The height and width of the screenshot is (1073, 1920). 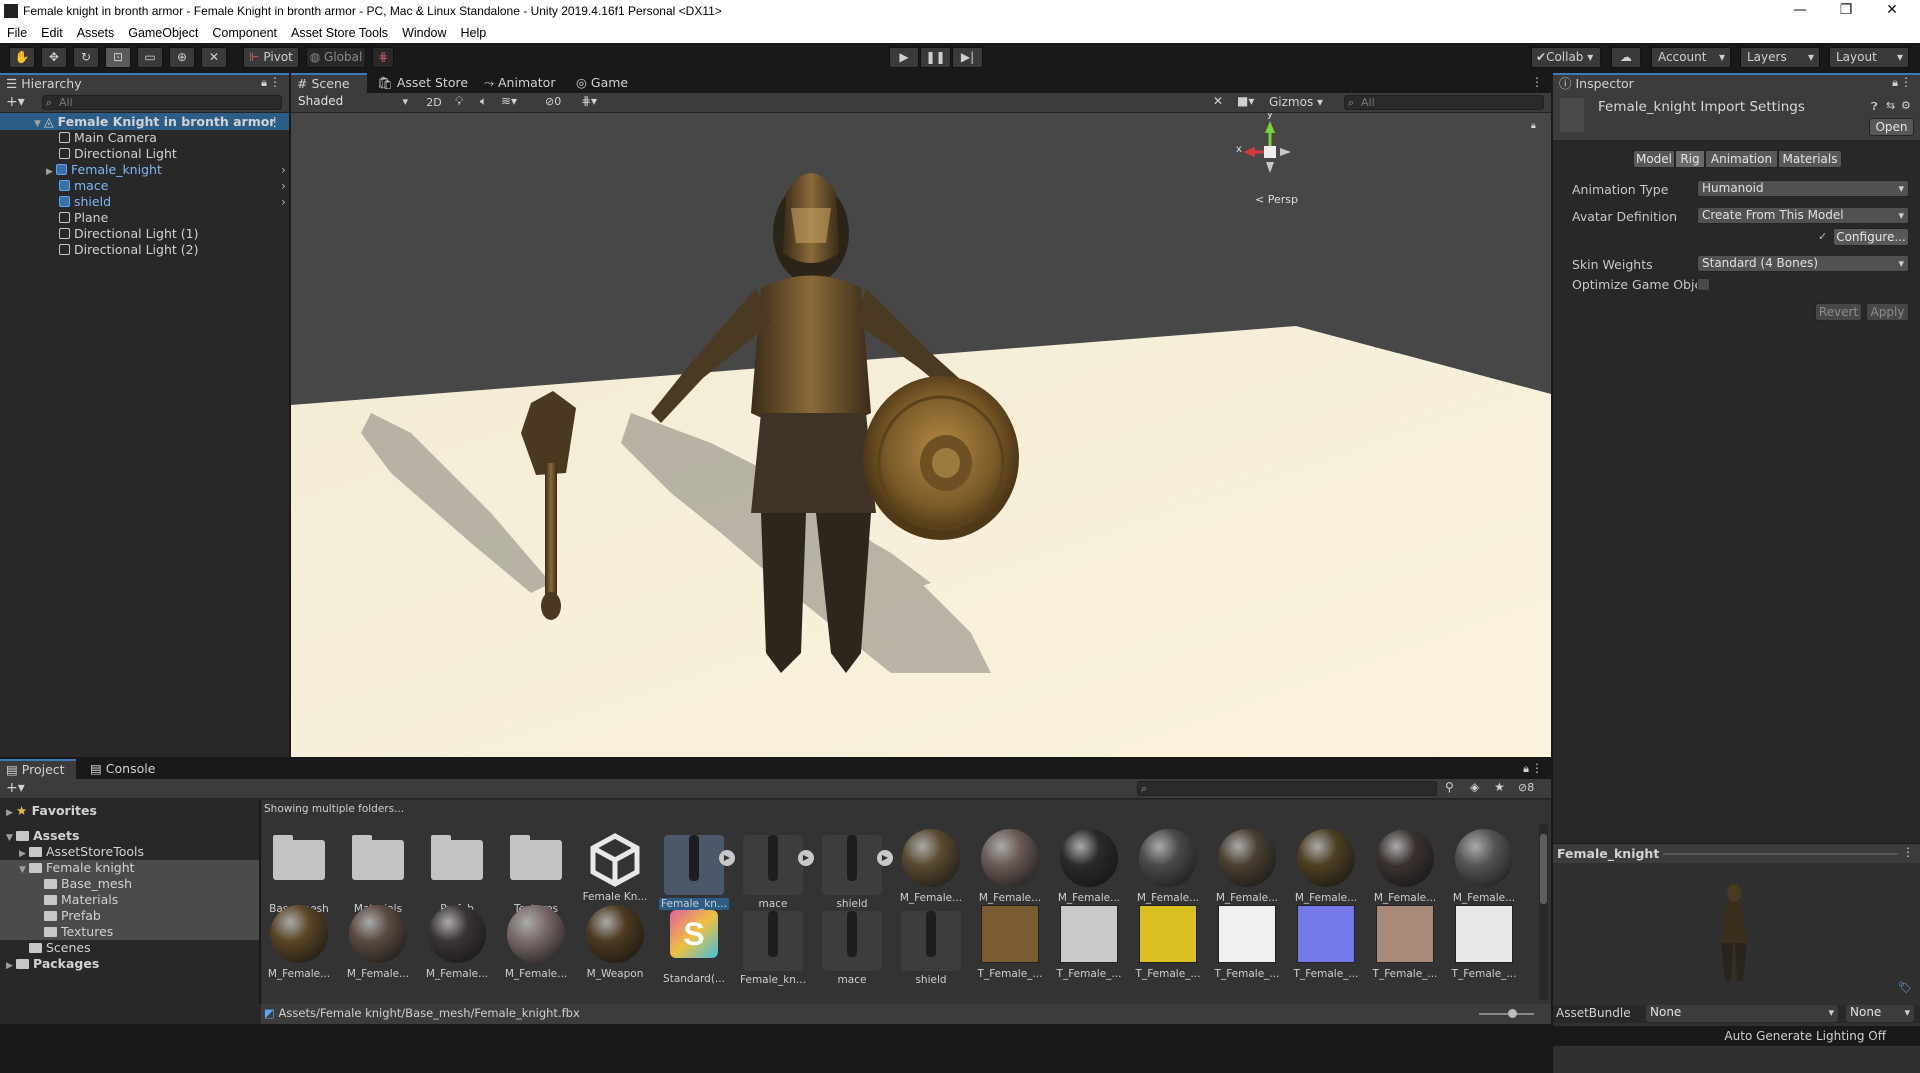 What do you see at coordinates (52, 33) in the screenshot?
I see `menu-edit: Edit` at bounding box center [52, 33].